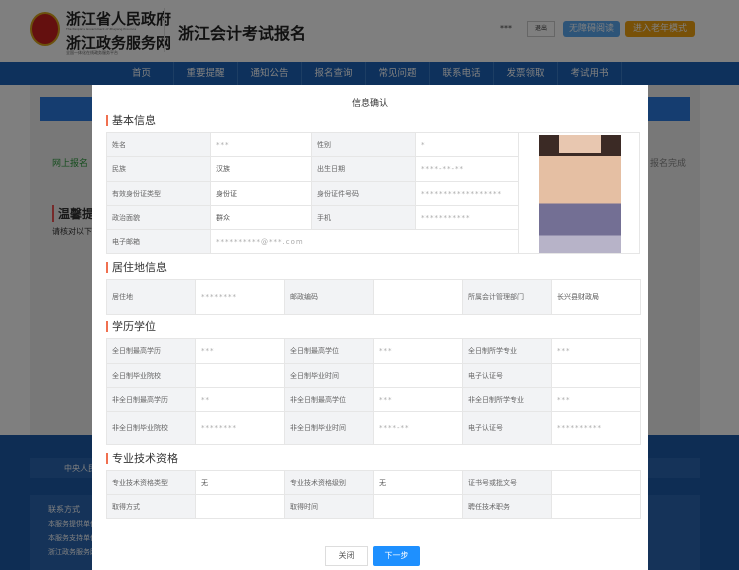 The image size is (739, 570). Describe the element at coordinates (131, 120) in the screenshot. I see `section-basic-title: 基本信息` at that location.